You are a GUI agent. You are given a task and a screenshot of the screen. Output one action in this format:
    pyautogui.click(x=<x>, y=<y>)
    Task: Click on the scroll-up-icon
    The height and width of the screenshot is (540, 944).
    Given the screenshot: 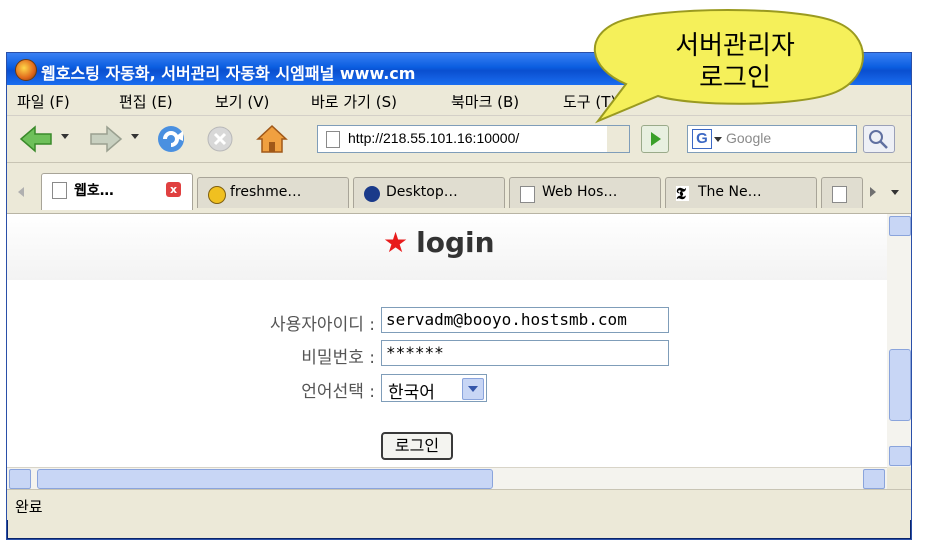 What is the action you would take?
    pyautogui.click(x=900, y=226)
    